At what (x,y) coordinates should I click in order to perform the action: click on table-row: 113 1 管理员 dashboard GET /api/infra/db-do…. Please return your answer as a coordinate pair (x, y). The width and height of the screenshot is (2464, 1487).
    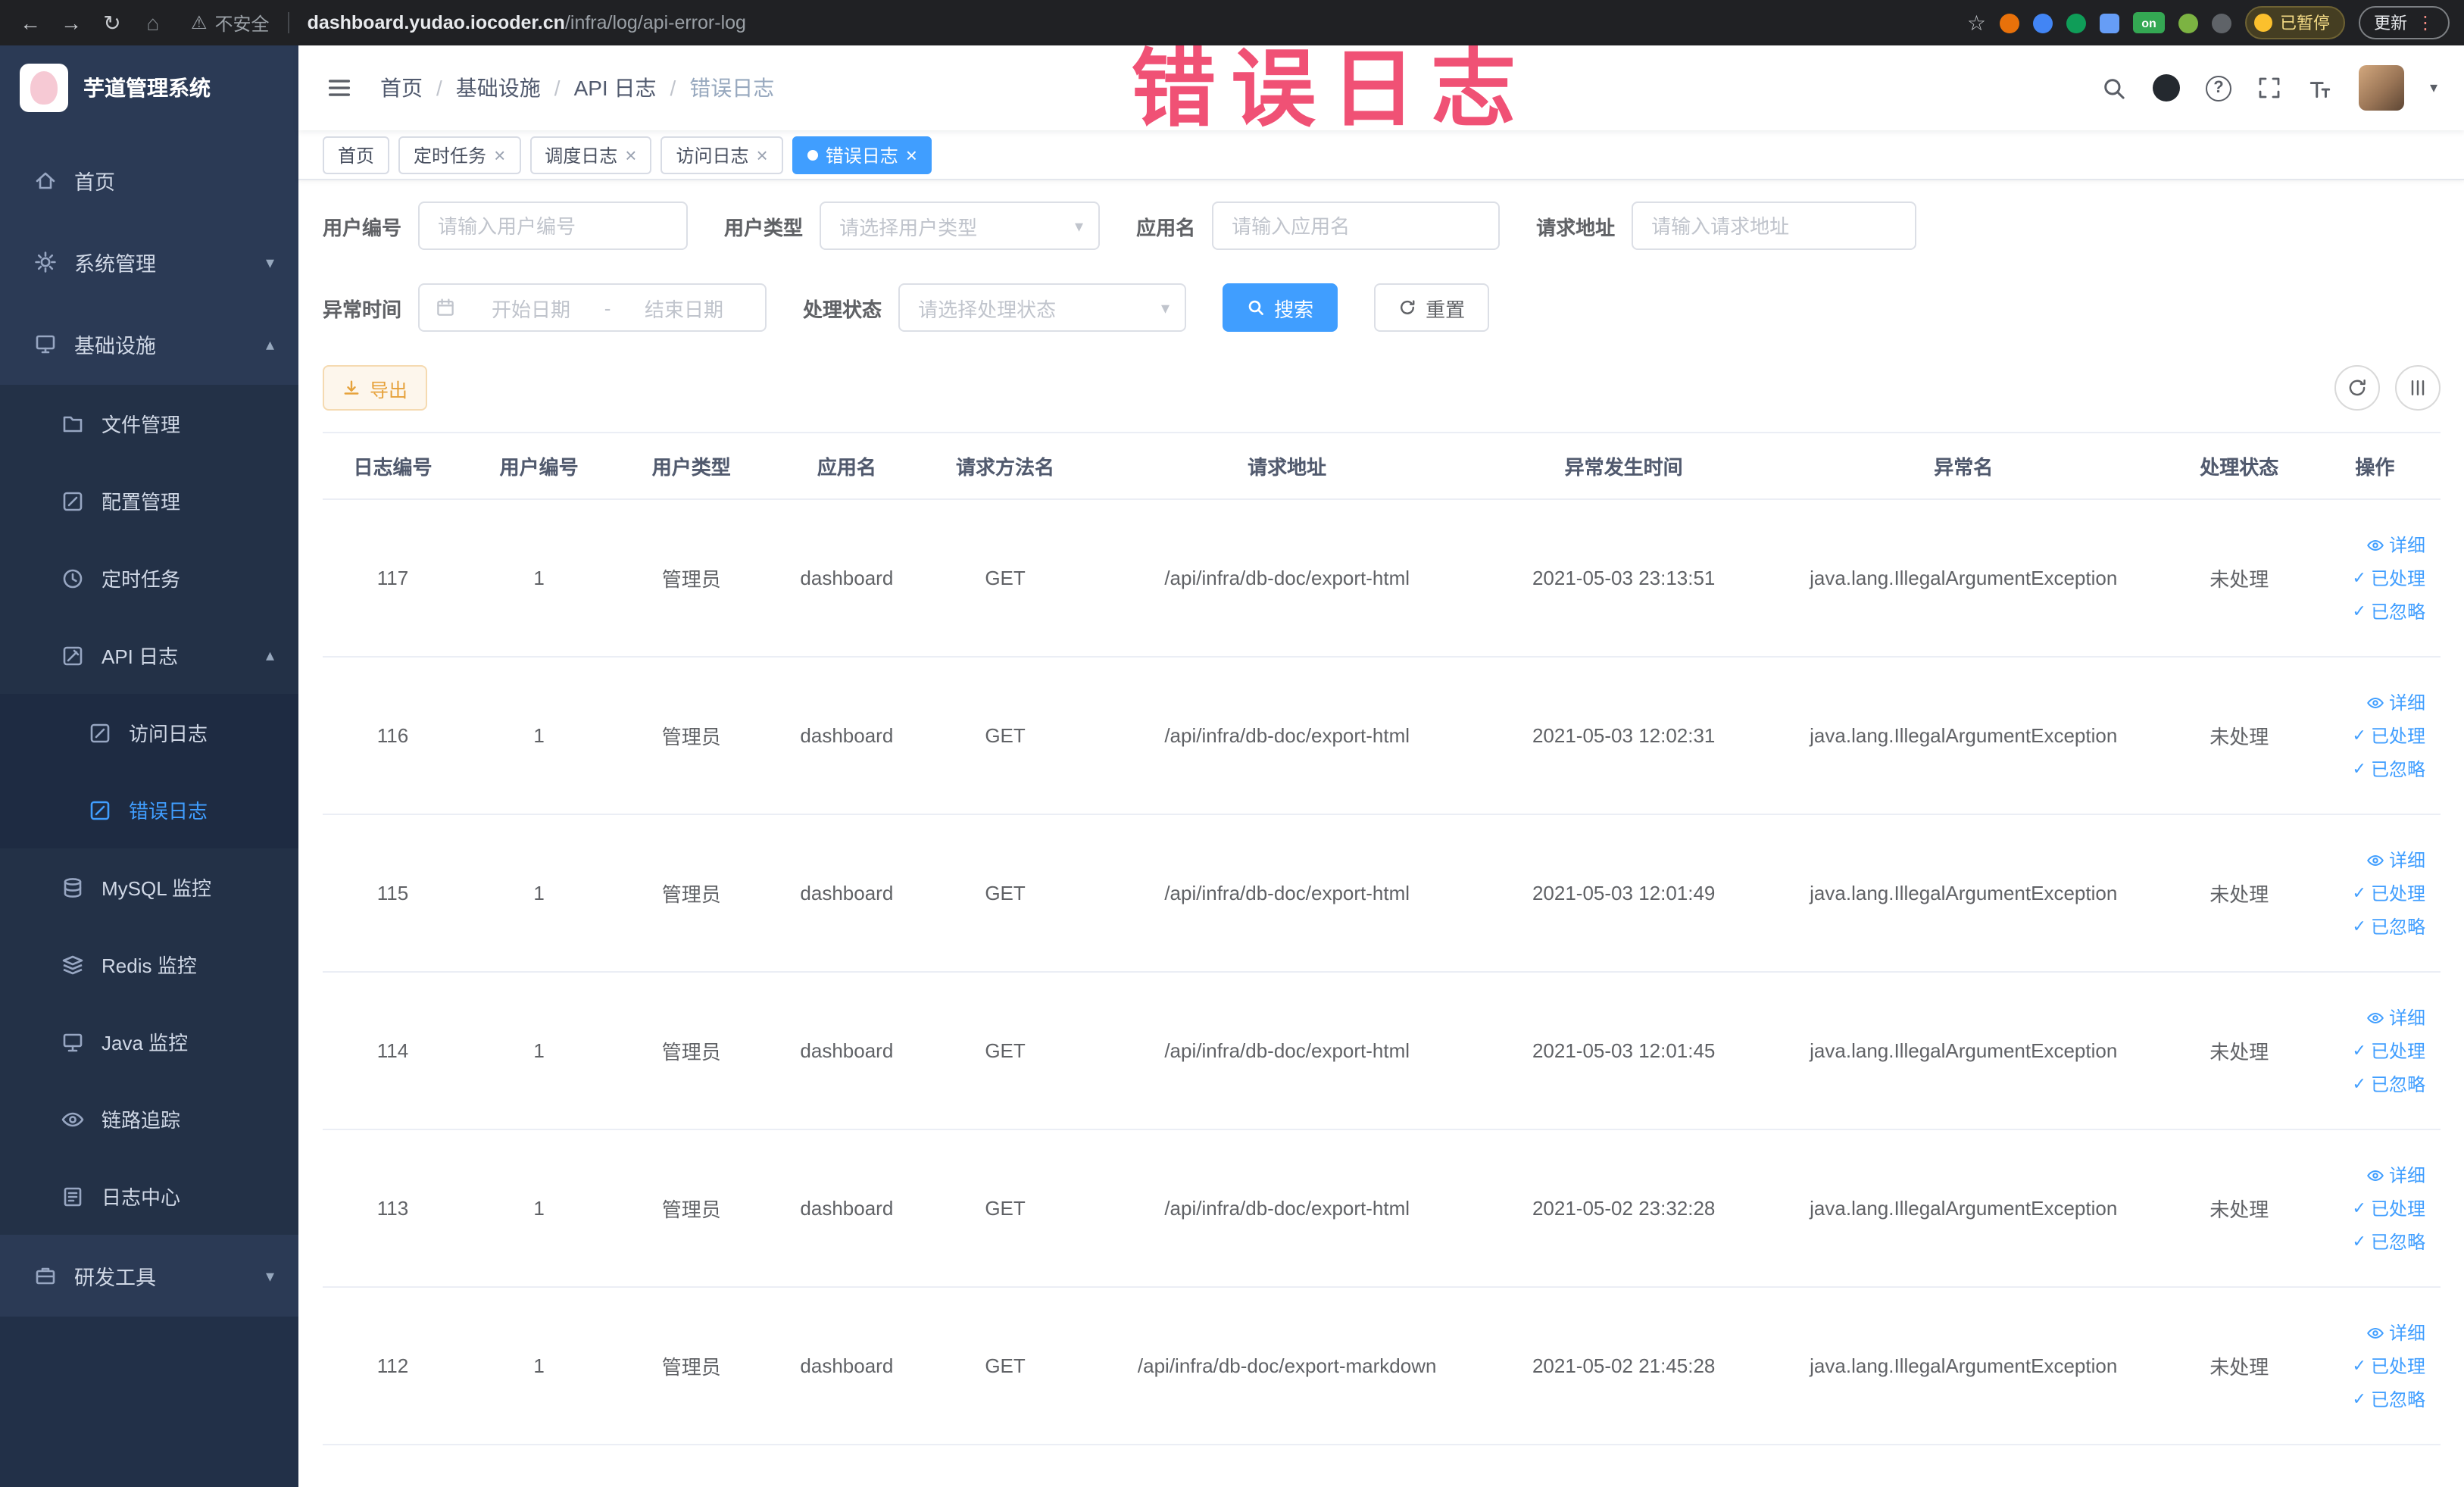
    Looking at the image, I should click on (1382, 1208).